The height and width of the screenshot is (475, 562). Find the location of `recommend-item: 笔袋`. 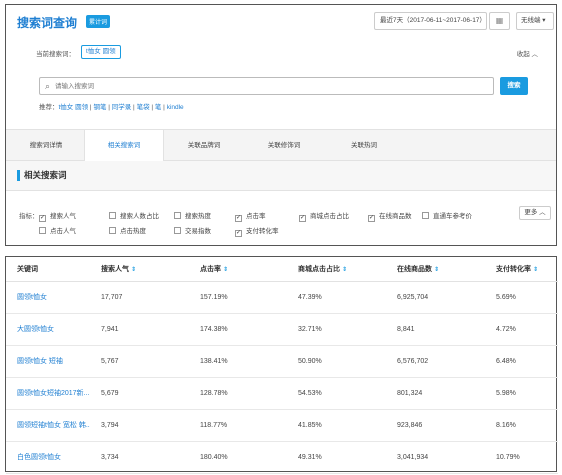

recommend-item: 笔袋 is located at coordinates (143, 107).